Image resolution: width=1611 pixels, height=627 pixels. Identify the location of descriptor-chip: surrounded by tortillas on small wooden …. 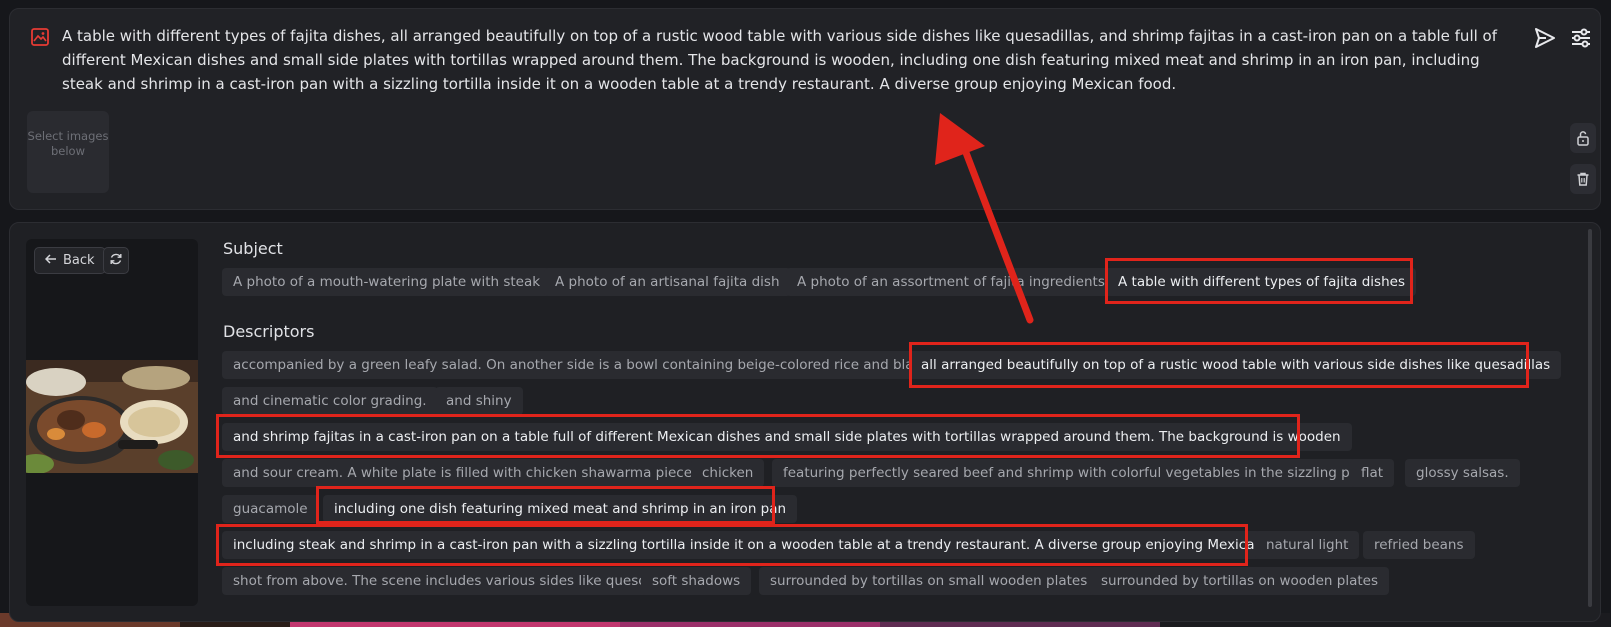
(929, 581).